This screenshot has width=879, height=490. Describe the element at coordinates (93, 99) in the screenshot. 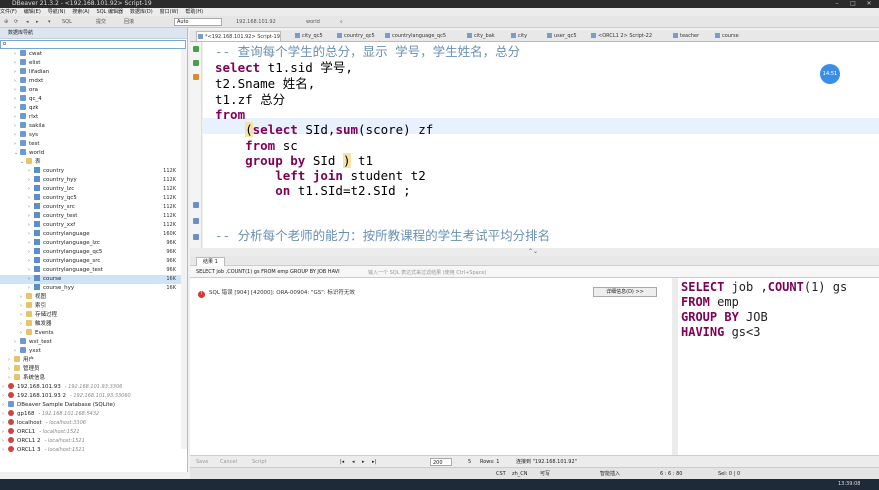

I see `tree-item: › qc_4` at that location.